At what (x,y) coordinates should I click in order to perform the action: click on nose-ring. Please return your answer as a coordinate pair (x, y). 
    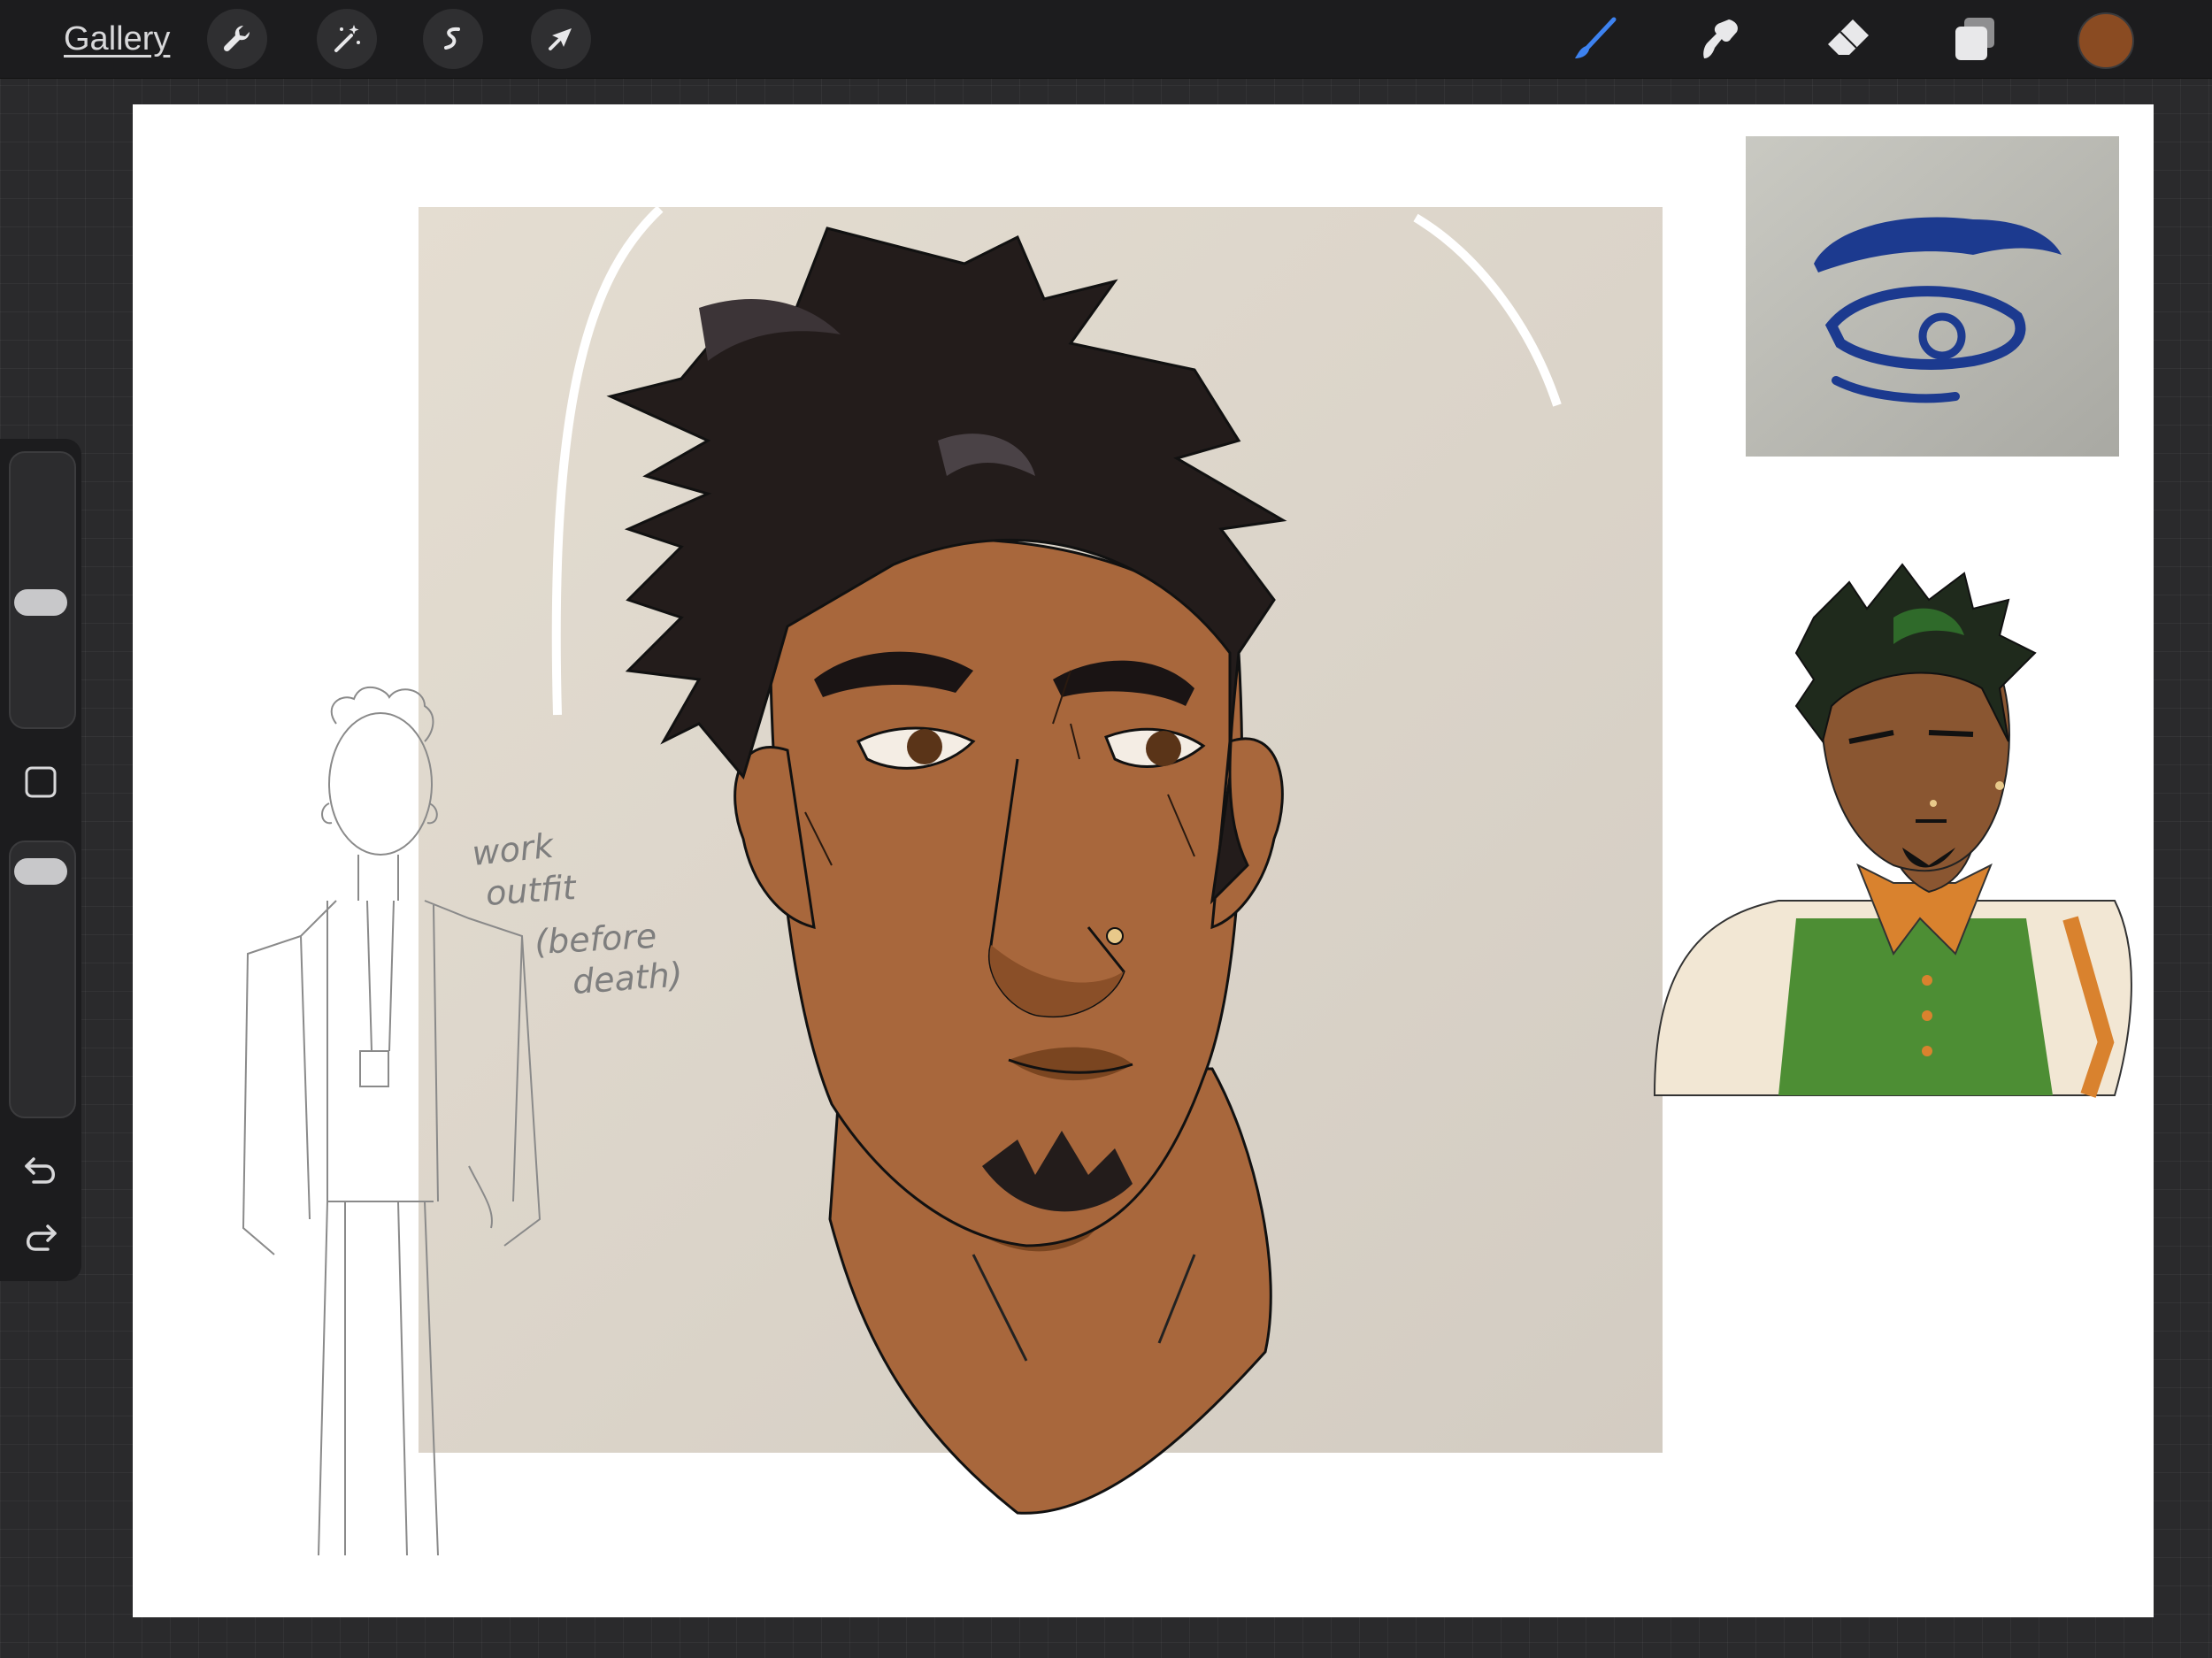
    Looking at the image, I should click on (1115, 936).